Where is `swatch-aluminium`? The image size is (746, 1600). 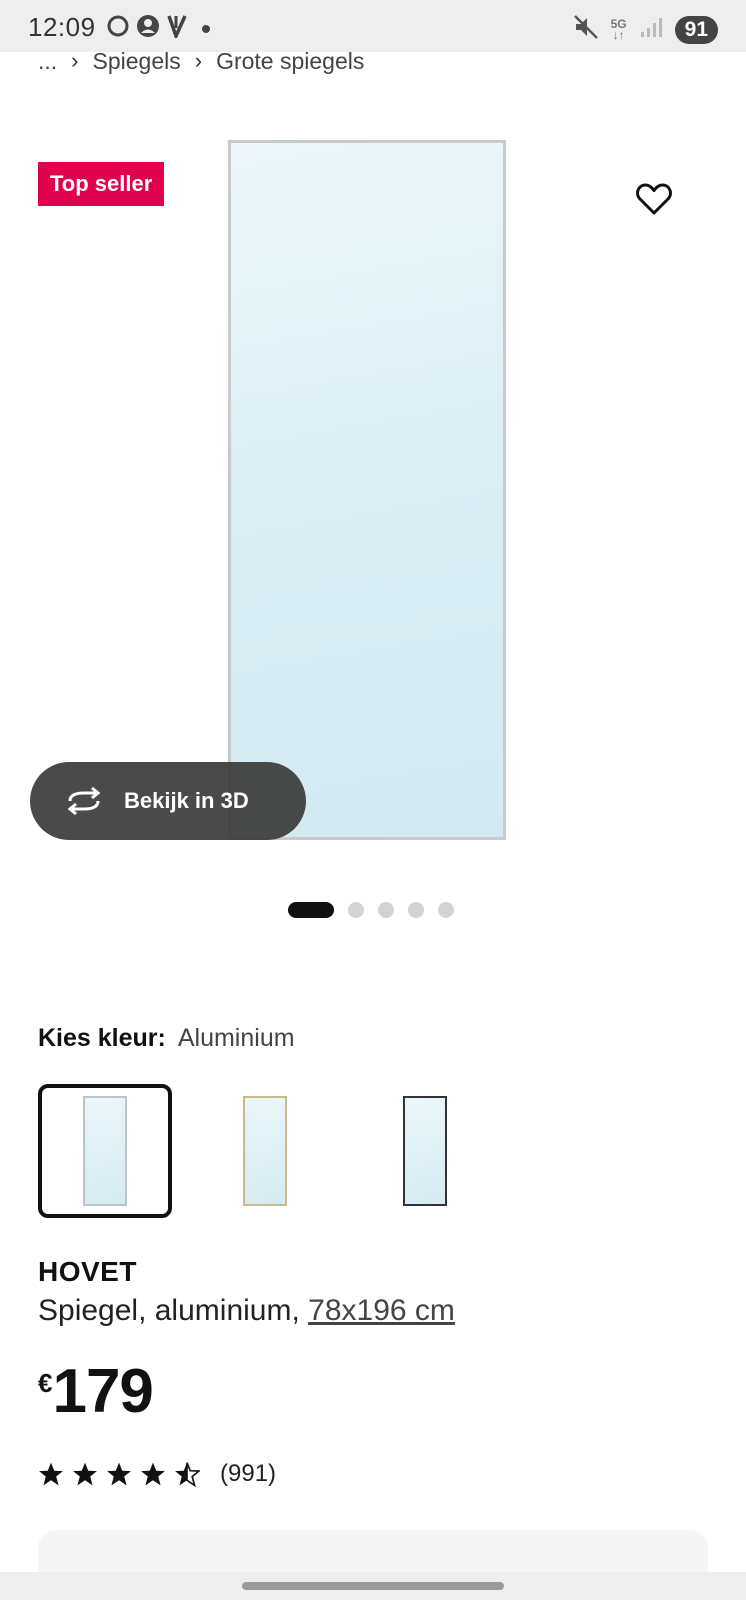 swatch-aluminium is located at coordinates (105, 1151).